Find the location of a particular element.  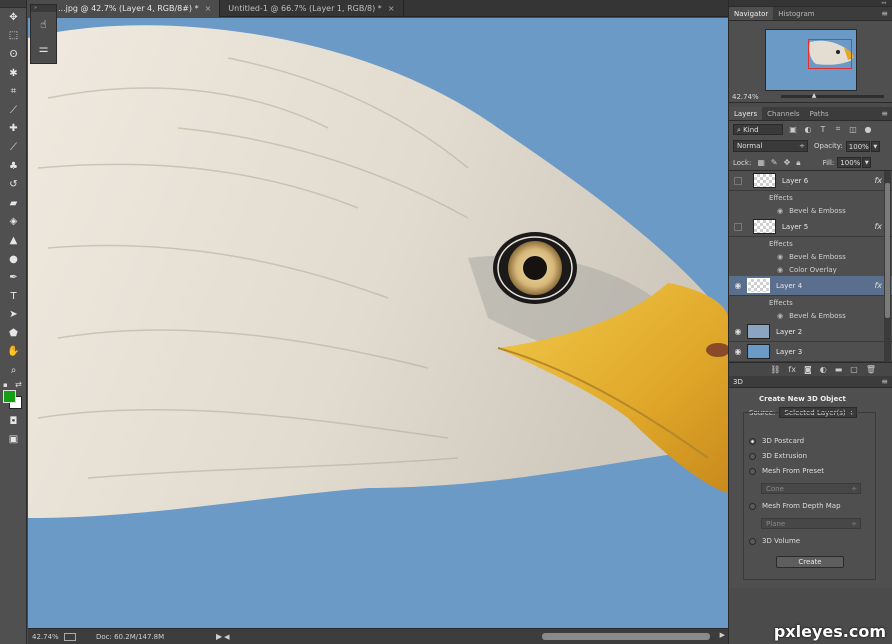

swap-colors-icon: ⇄ is located at coordinates (18, 384).